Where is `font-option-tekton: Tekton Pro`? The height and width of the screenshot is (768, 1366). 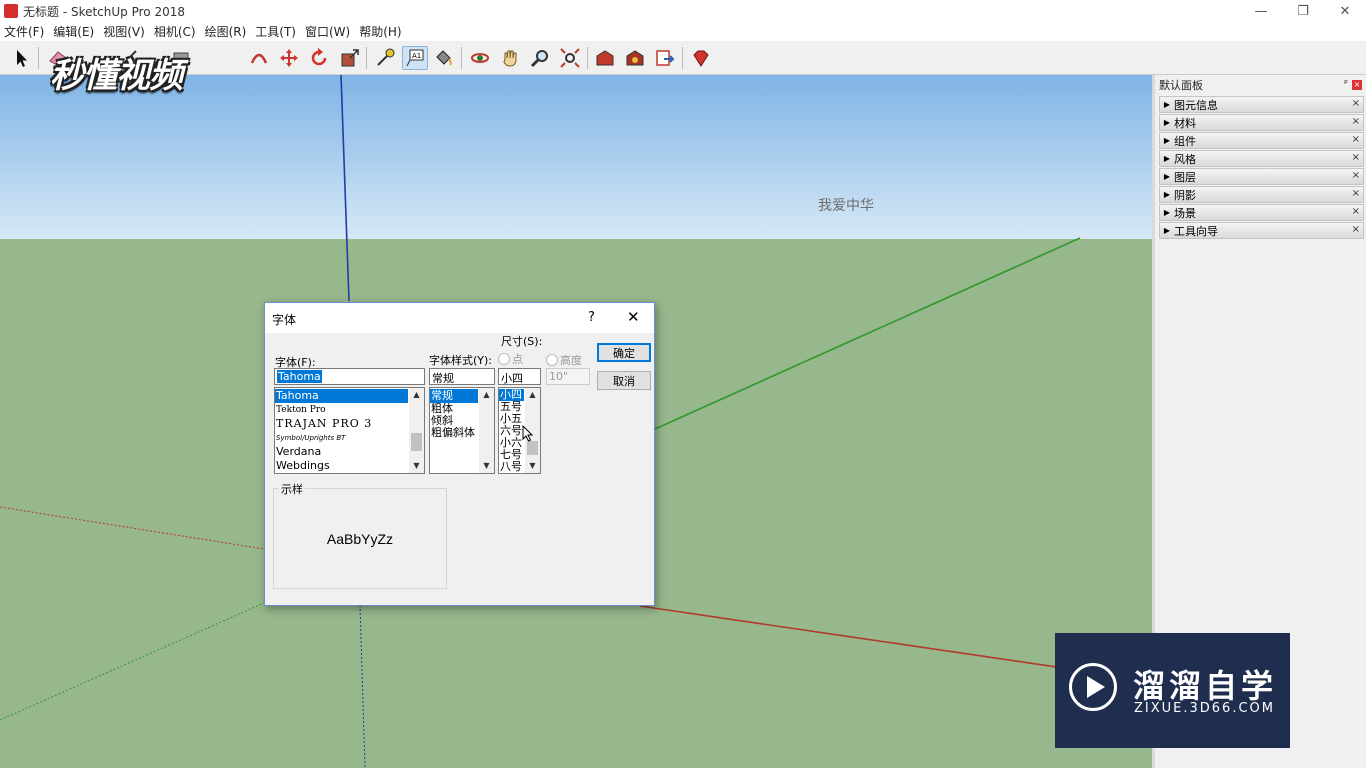
font-option-tekton: Tekton Pro is located at coordinates (349, 410).